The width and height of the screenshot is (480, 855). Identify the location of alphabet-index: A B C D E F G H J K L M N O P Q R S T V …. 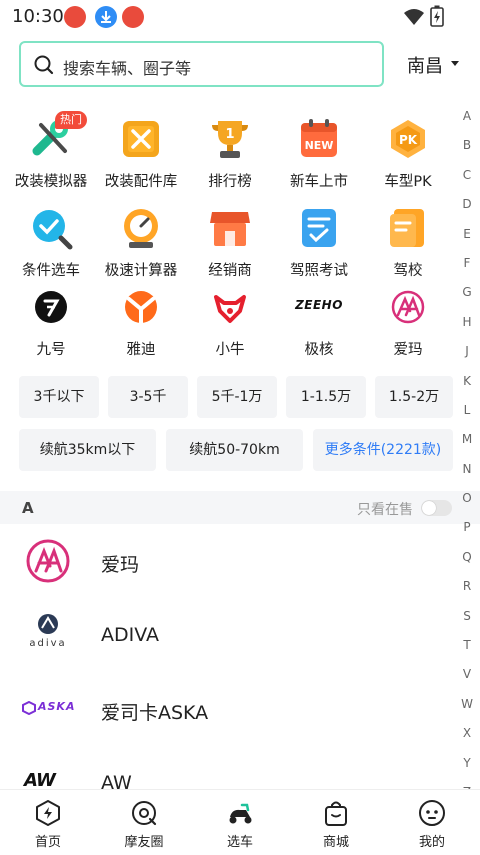
(467, 450).